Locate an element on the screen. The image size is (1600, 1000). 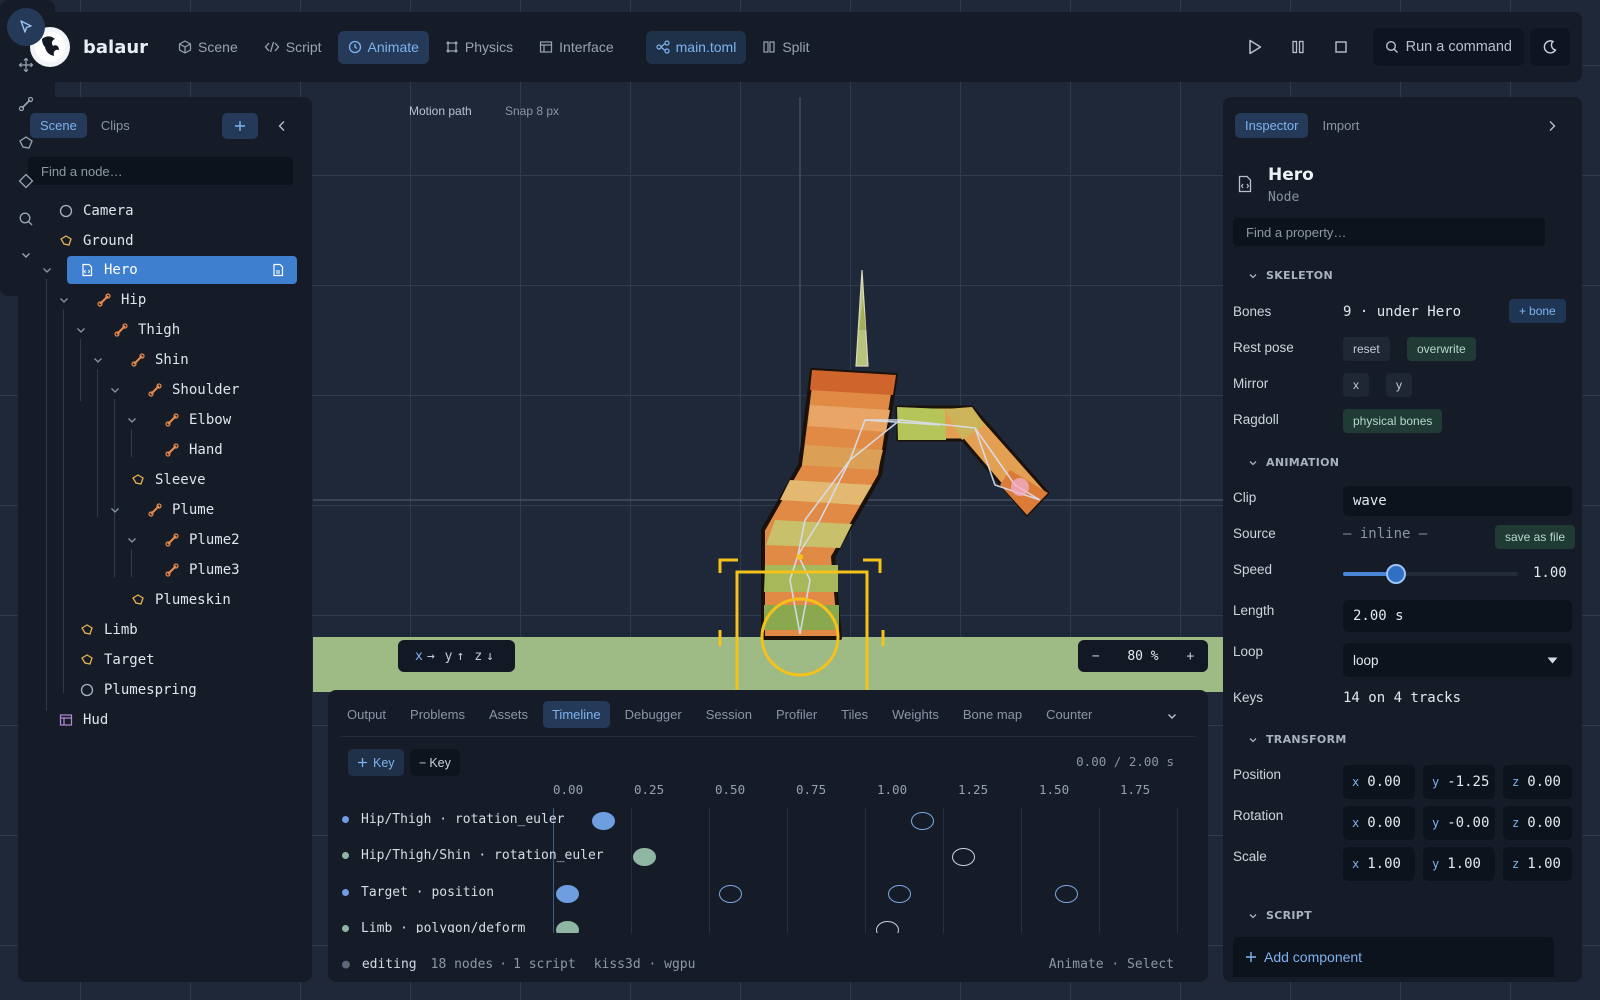
tree-node-hud: Hud is located at coordinates (83, 720).